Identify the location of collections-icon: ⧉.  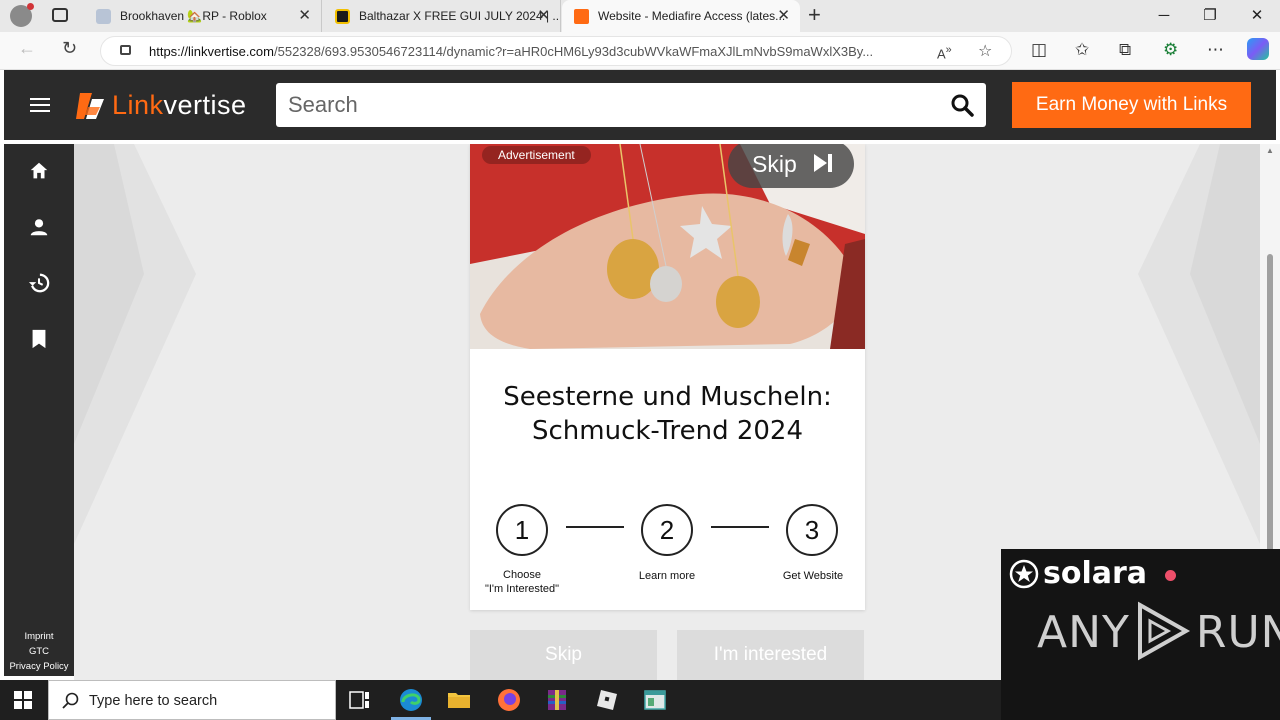
(1125, 50).